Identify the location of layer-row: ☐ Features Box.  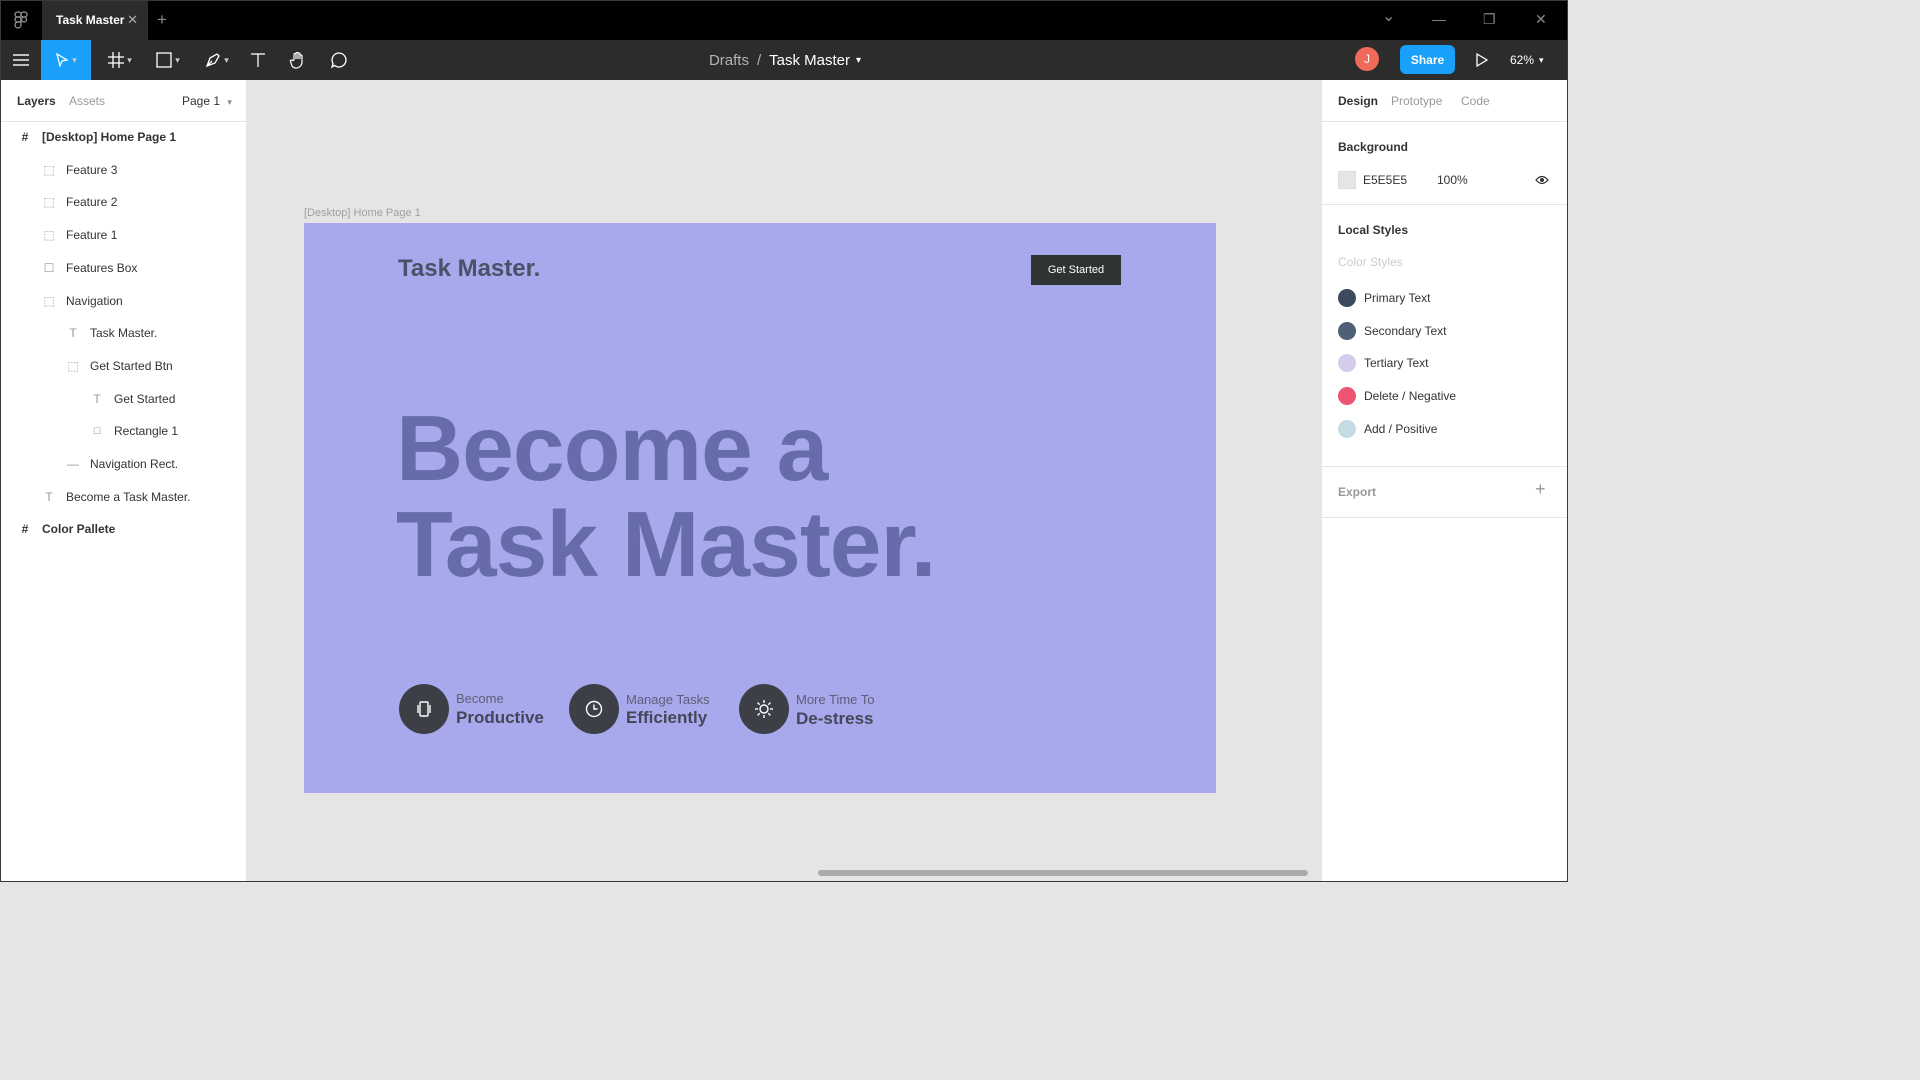
(89, 268).